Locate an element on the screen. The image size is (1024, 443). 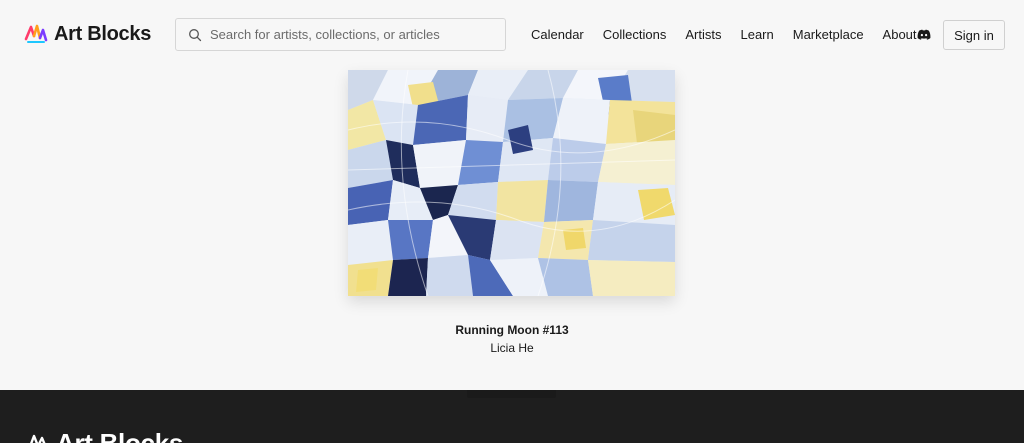
footer-logo-icon is located at coordinates (37, 438).